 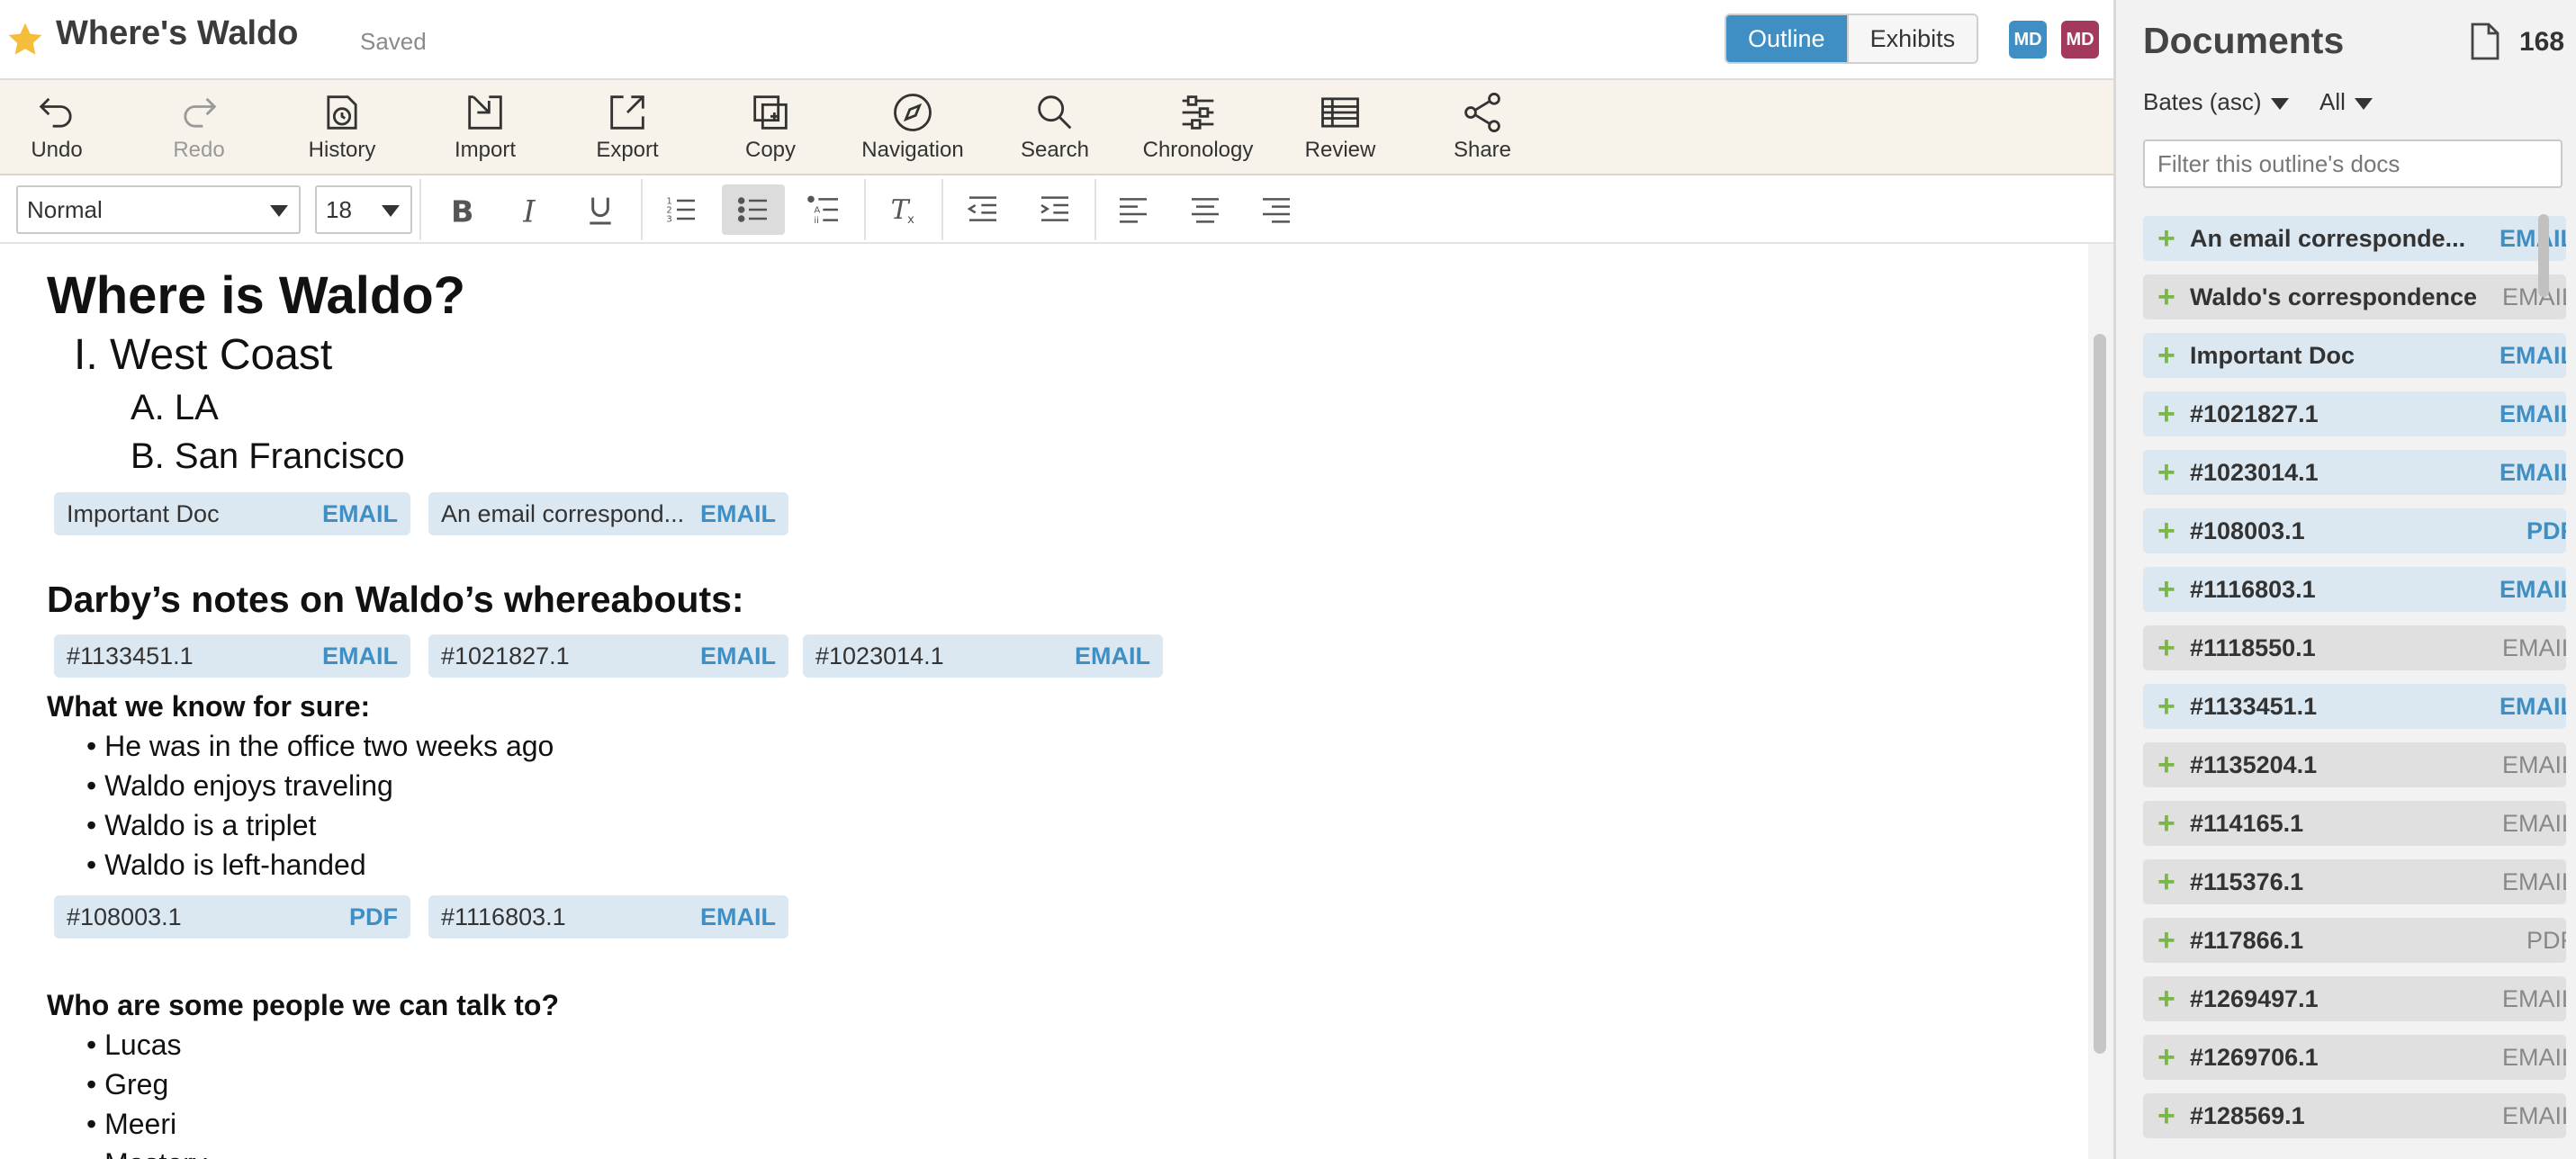 What do you see at coordinates (232, 656) in the screenshot?
I see `doc-chip: #1133451.1 EMAIL` at bounding box center [232, 656].